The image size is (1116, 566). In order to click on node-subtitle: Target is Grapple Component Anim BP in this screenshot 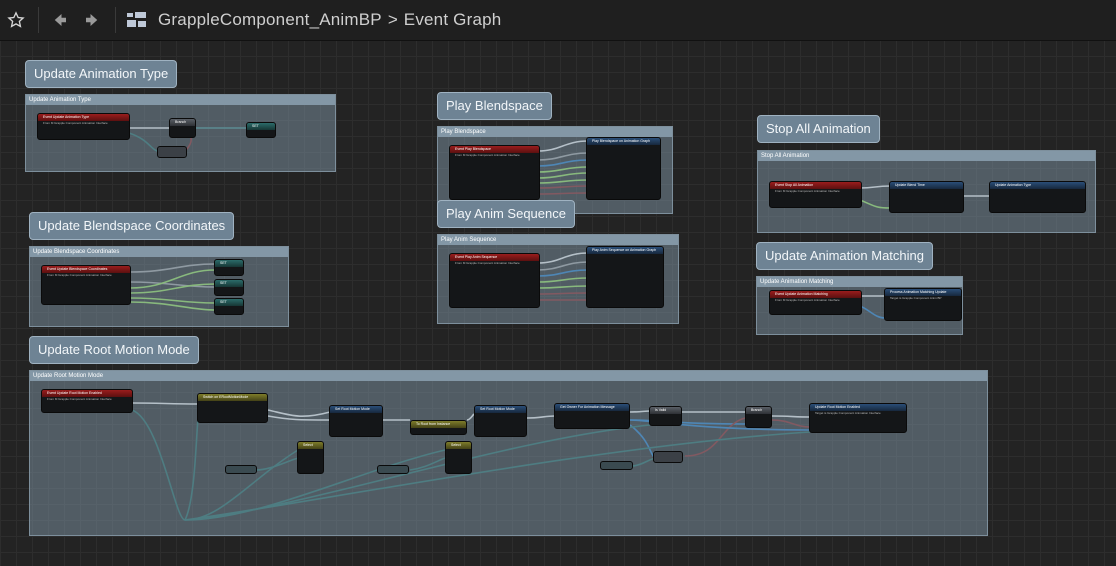, I will do `click(916, 298)`.